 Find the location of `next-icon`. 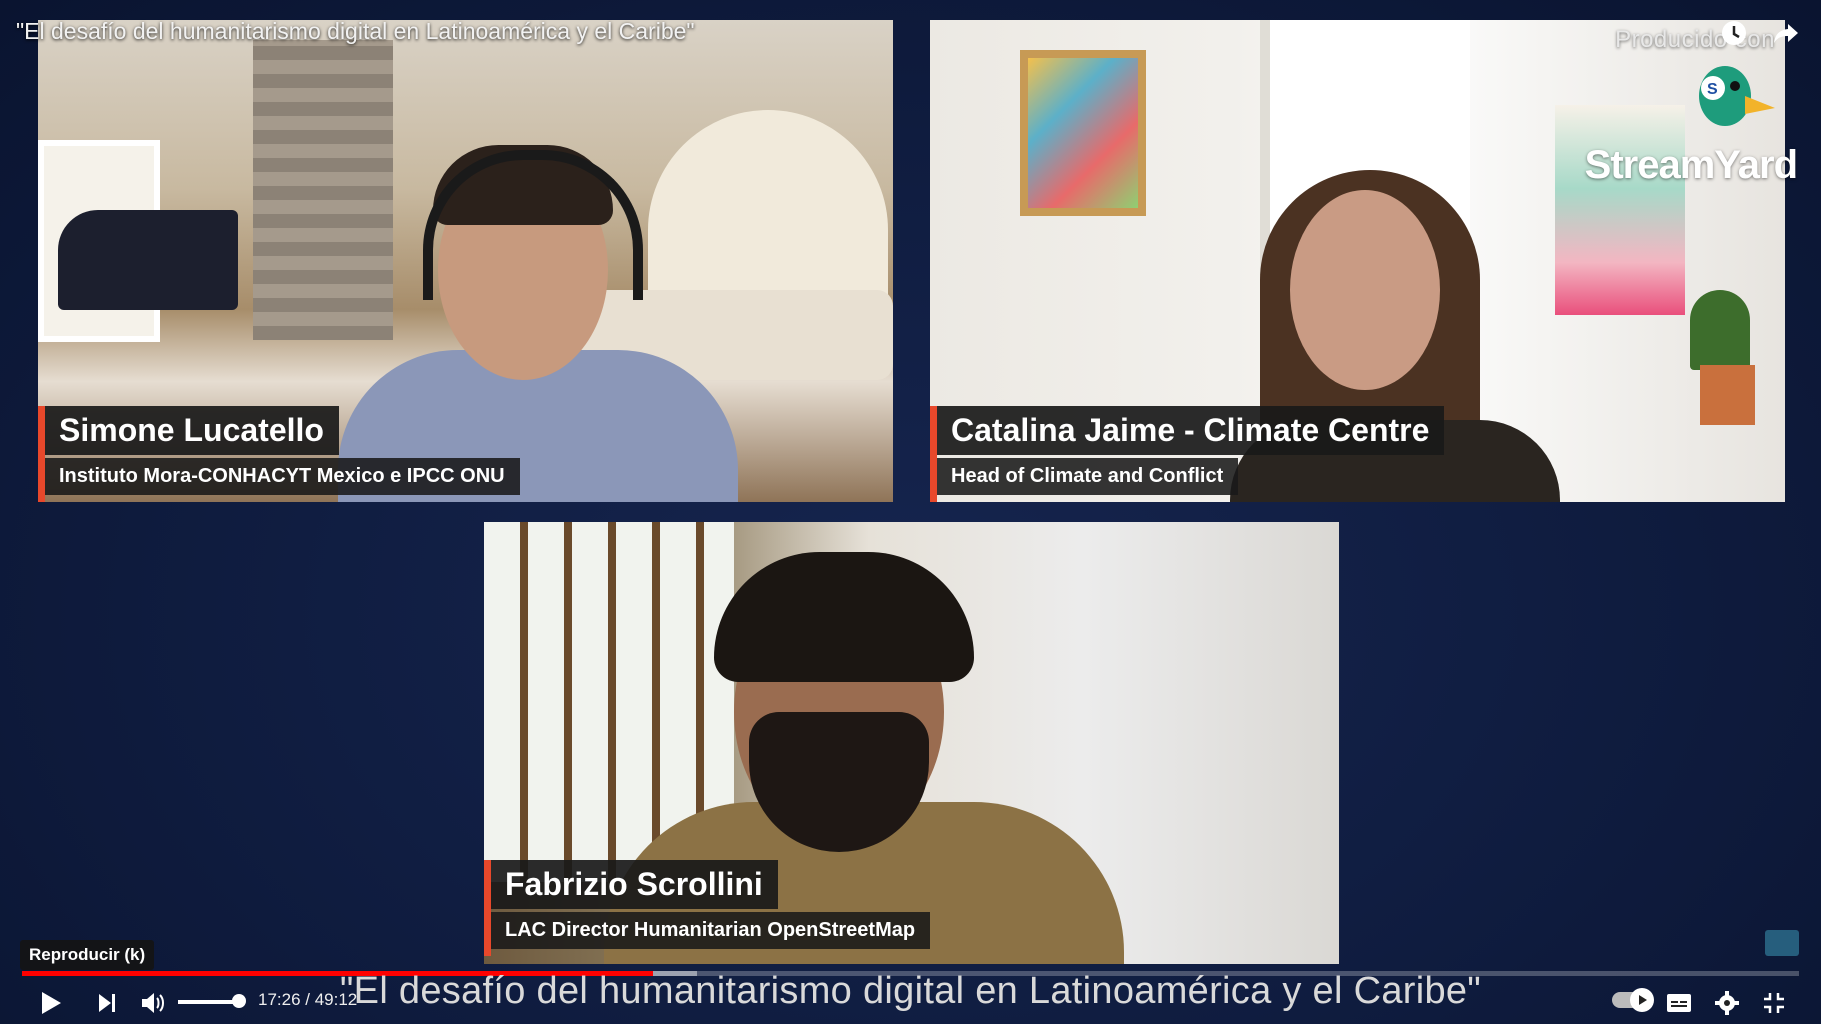

next-icon is located at coordinates (107, 1003).